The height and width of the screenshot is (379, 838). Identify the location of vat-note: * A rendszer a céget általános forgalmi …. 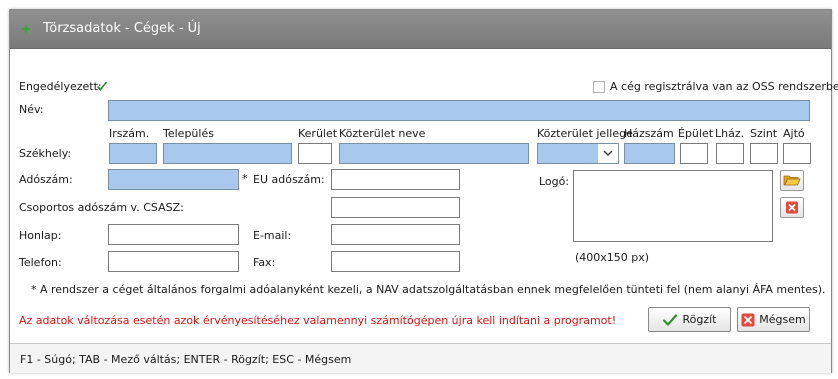
(428, 289).